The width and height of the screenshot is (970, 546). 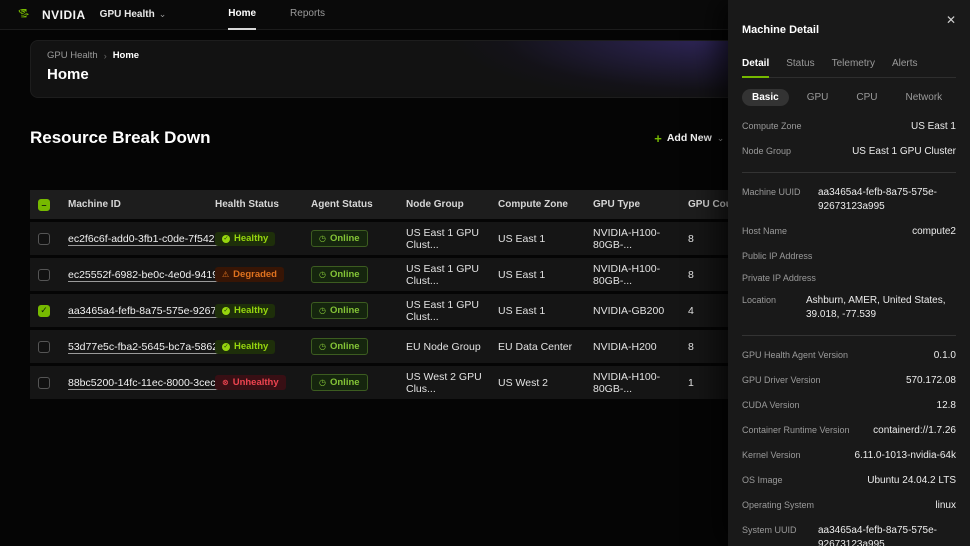 I want to click on plus-icon: +, so click(x=658, y=138).